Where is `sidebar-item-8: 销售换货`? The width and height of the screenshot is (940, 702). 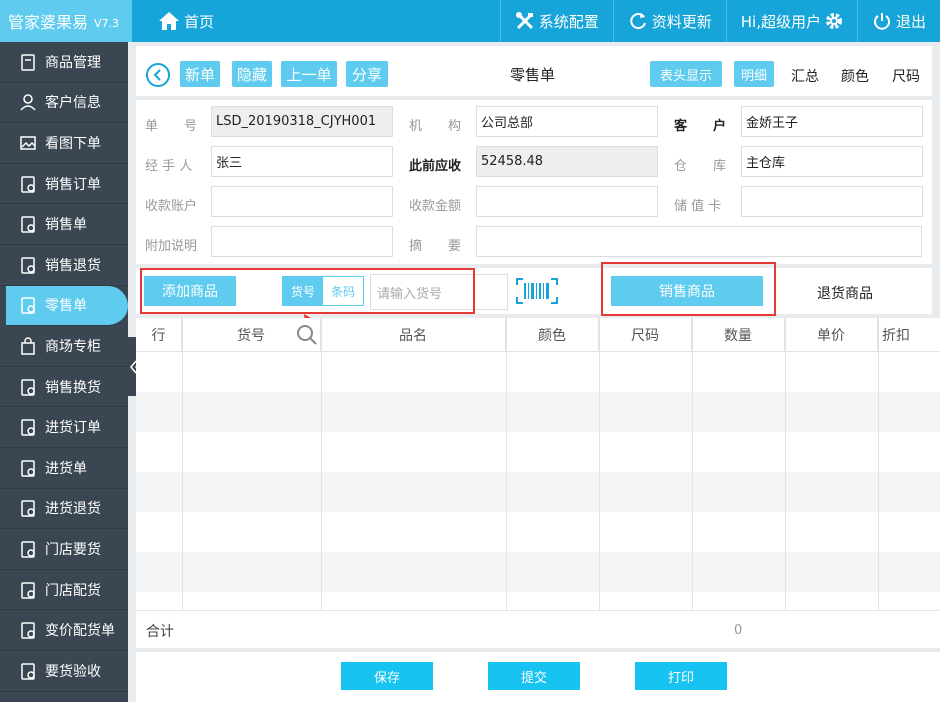
sidebar-item-8: 销售换货 is located at coordinates (64, 387).